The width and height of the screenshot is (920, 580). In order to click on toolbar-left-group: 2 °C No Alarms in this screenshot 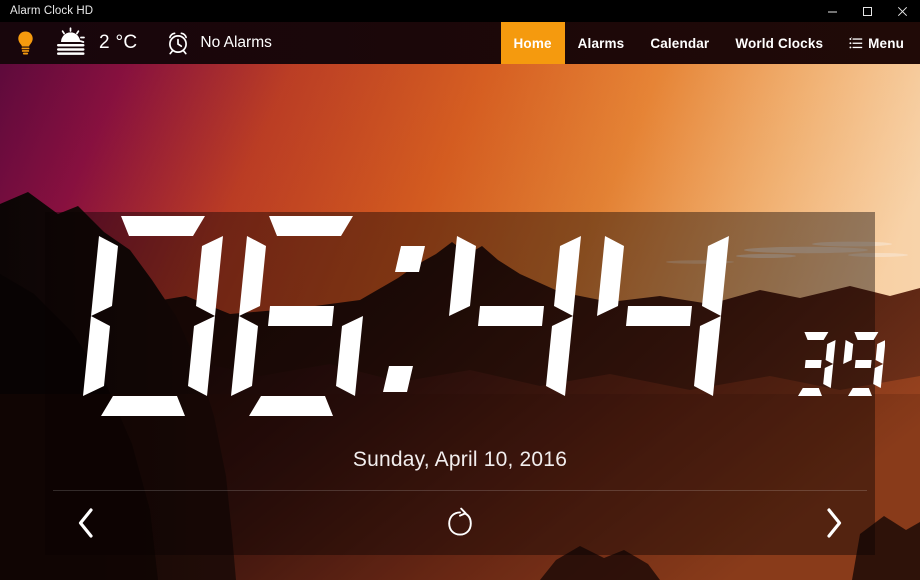, I will do `click(136, 43)`.